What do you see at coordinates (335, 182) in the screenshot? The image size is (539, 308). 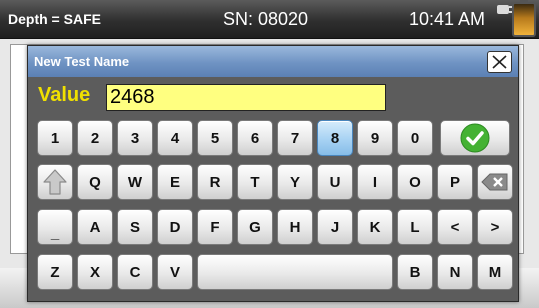 I see `key-u: U` at bounding box center [335, 182].